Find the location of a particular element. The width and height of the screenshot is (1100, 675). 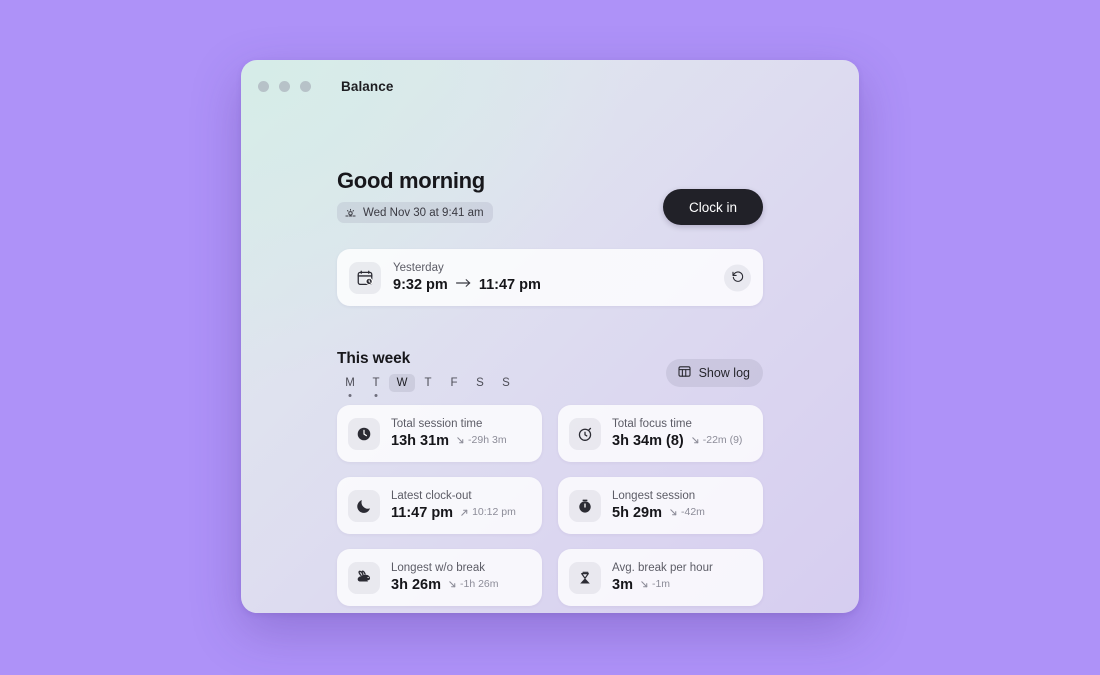

stat-row: 3h 26m -1h 26m is located at coordinates (445, 585).